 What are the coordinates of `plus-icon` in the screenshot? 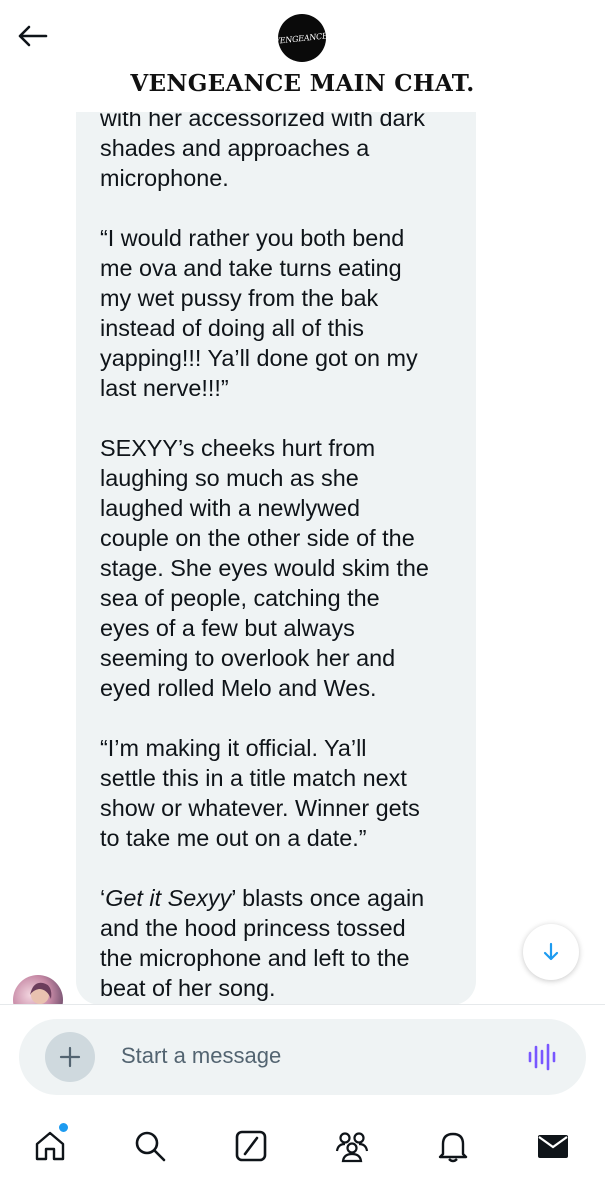 It's located at (70, 1057).